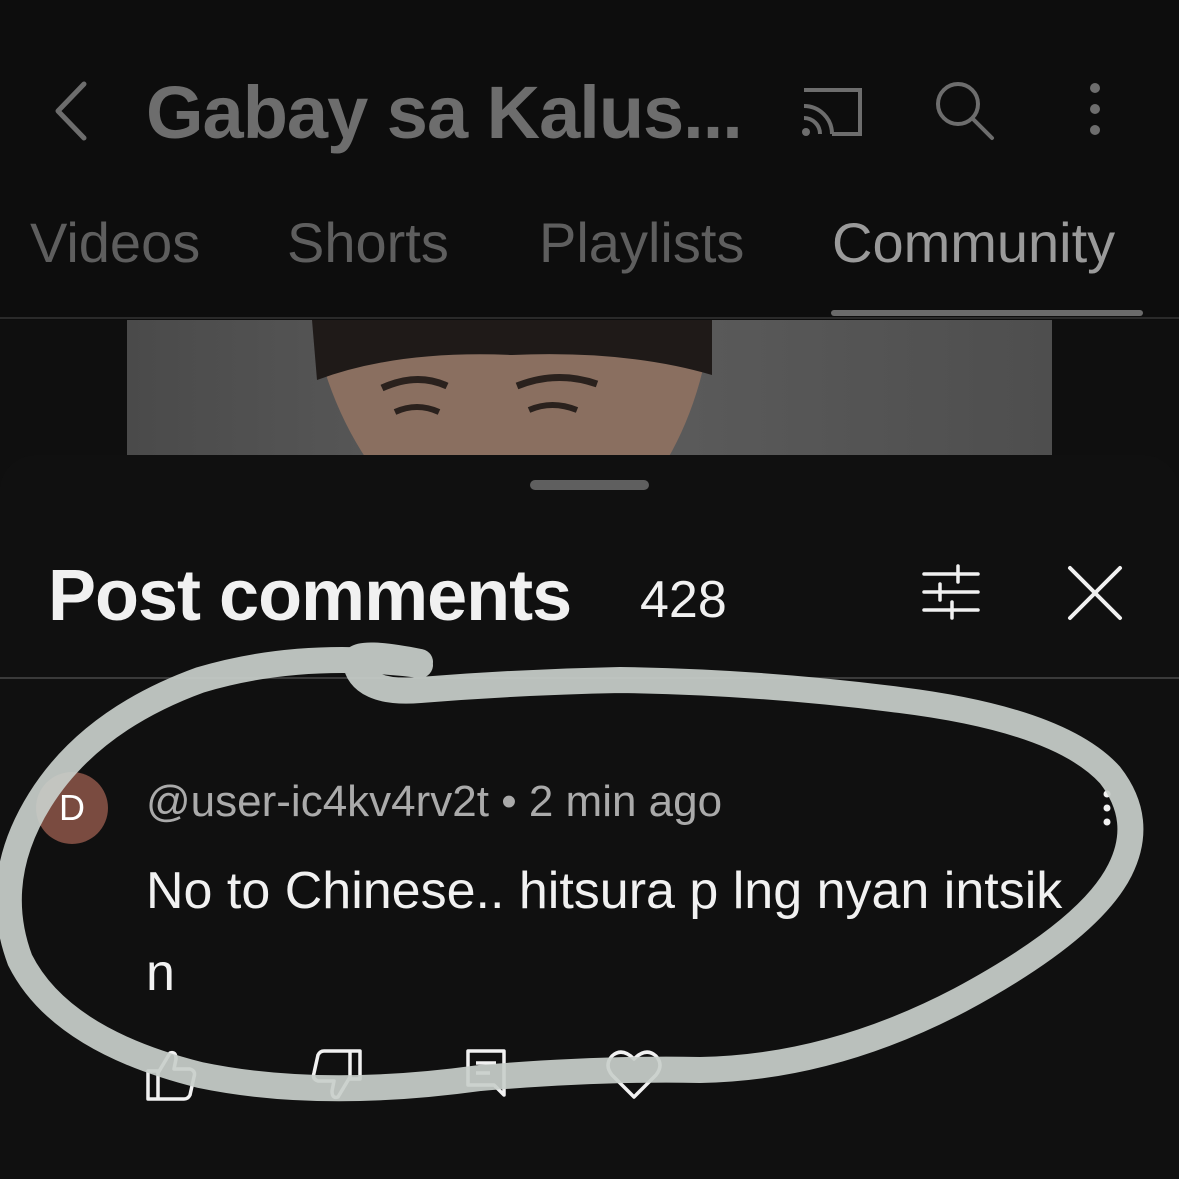  What do you see at coordinates (310, 596) in the screenshot?
I see `sheet-title: Post comments` at bounding box center [310, 596].